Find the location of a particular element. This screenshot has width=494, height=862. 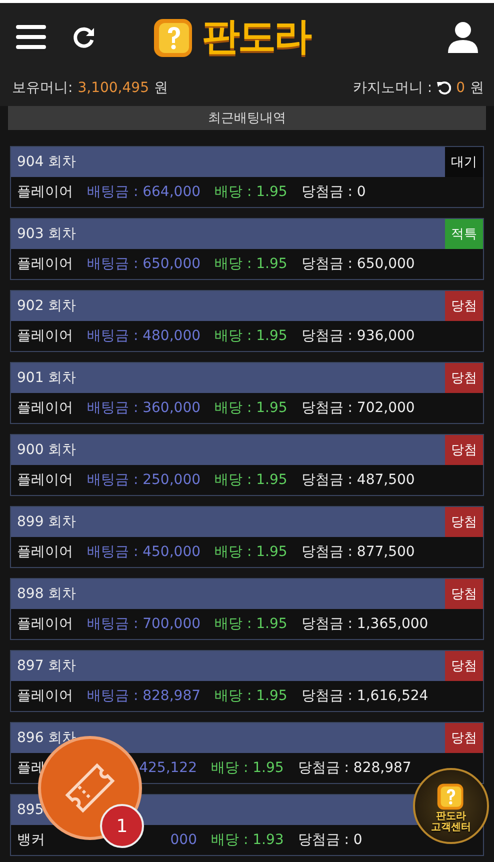

balance-unit: 원 is located at coordinates (161, 88).